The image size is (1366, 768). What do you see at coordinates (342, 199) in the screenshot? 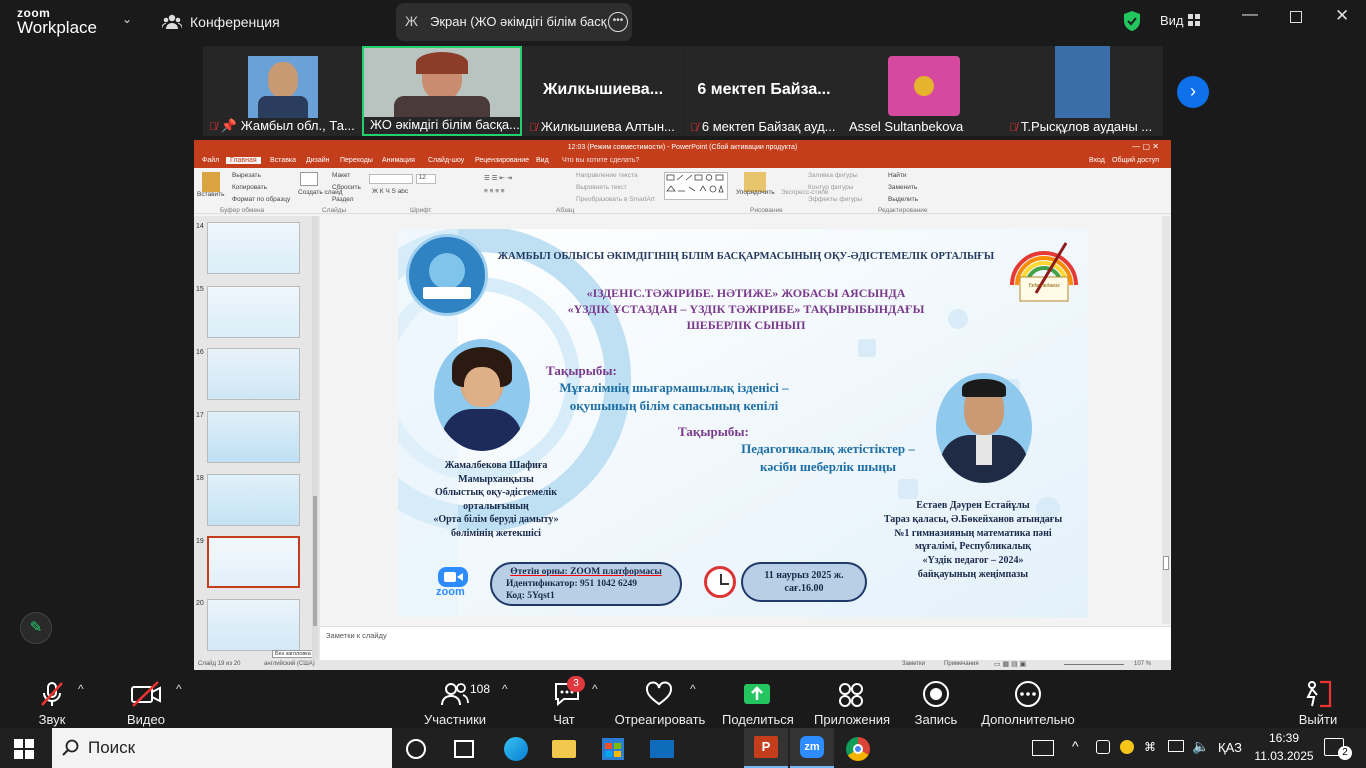
I see `section-button: Раздел` at bounding box center [342, 199].